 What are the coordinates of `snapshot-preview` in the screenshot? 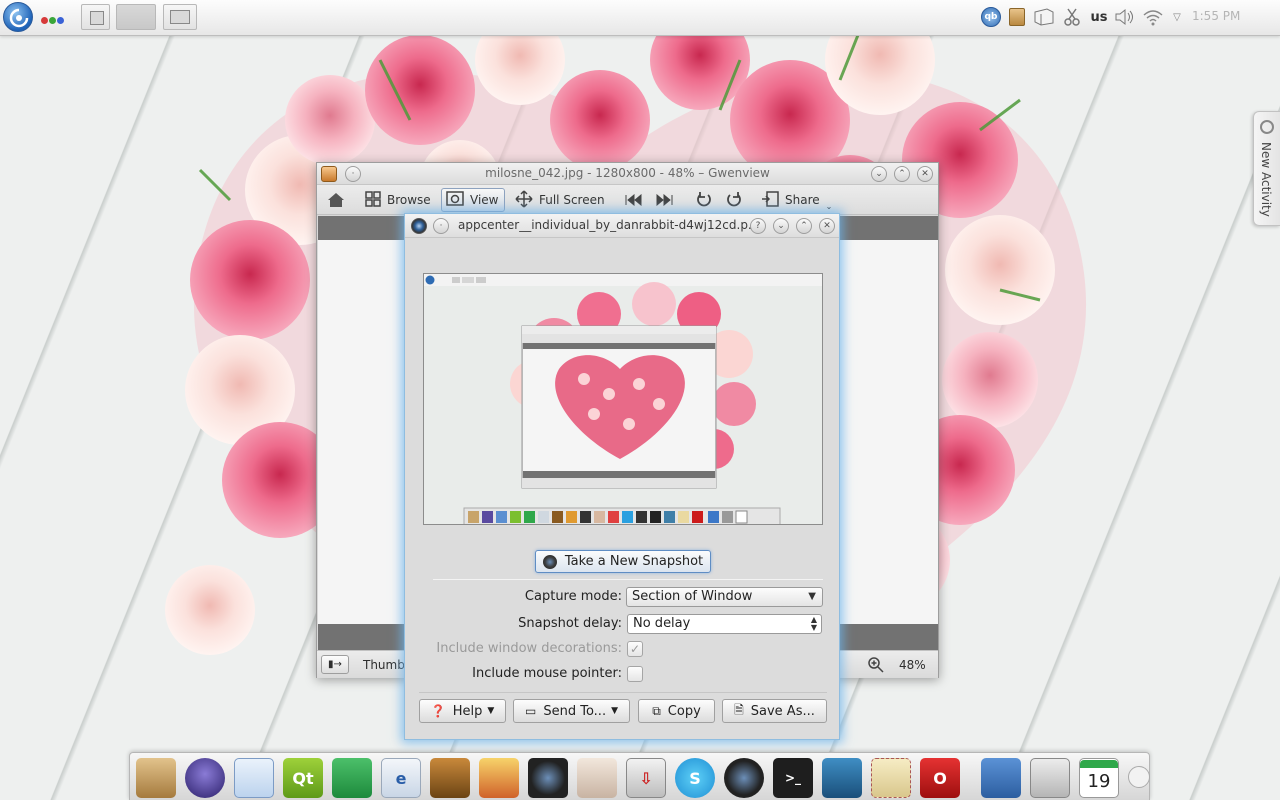 It's located at (623, 399).